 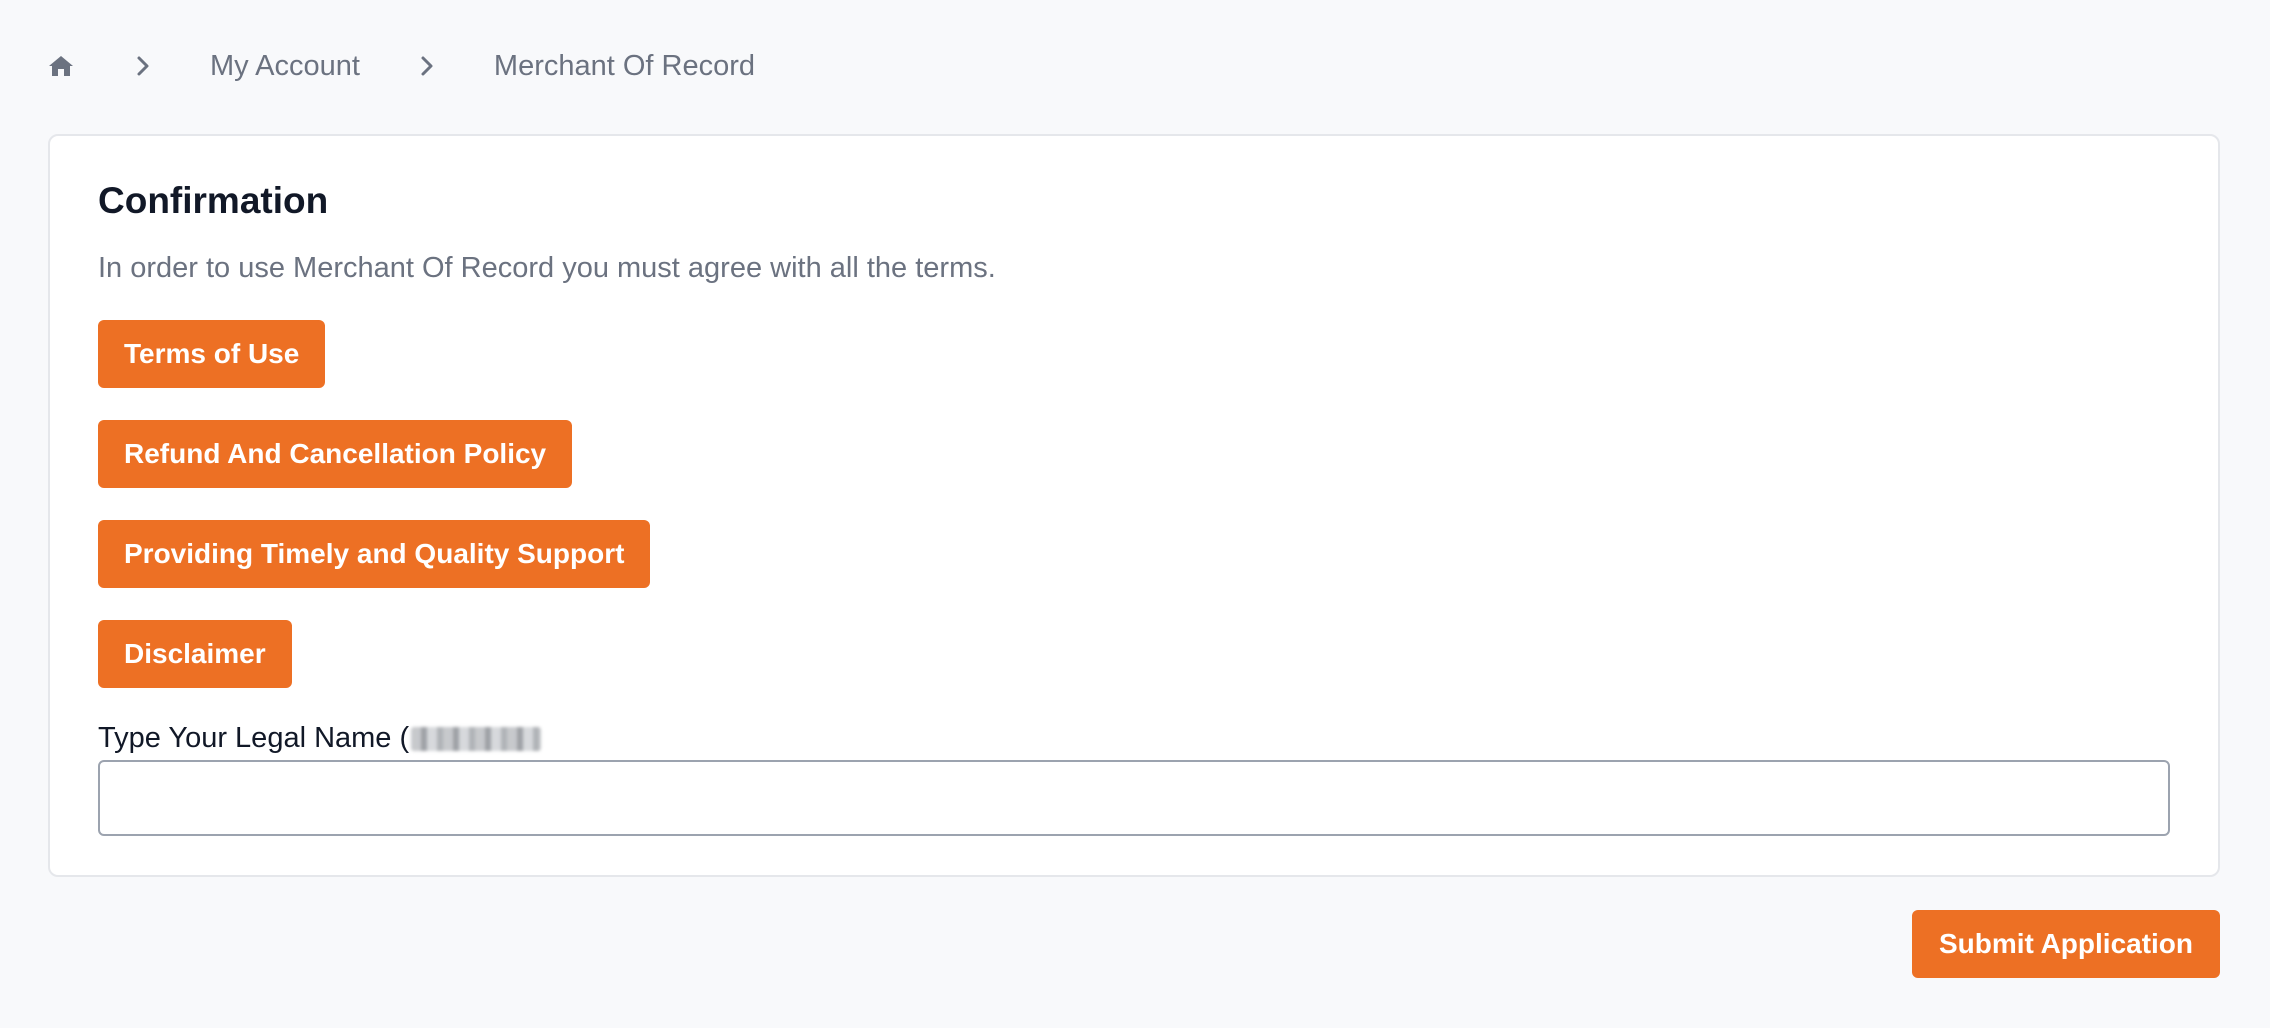 What do you see at coordinates (374, 554) in the screenshot?
I see `support-policy-button: Providing Timely and Quality Support` at bounding box center [374, 554].